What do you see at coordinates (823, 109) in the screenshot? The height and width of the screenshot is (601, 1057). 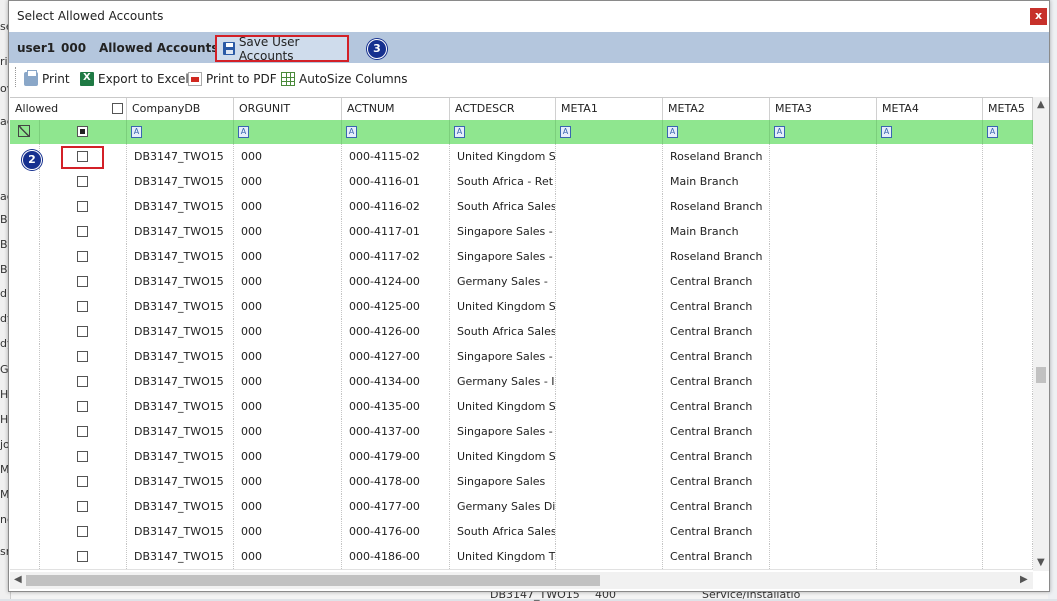 I see `column-header-meta3: META3` at bounding box center [823, 109].